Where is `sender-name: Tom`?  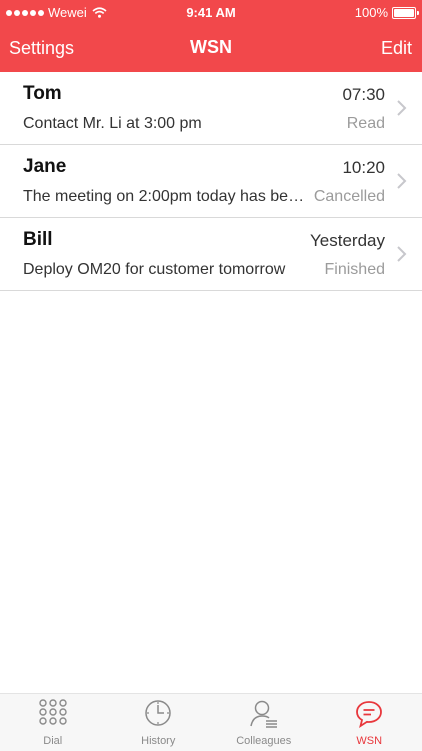
sender-name: Tom is located at coordinates (42, 94).